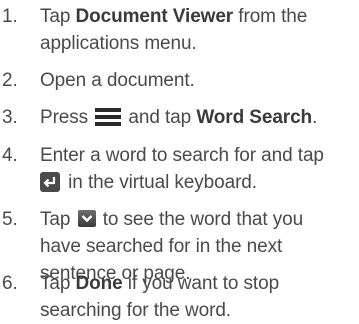  I want to click on step-line: searching for the word., so click(135, 310).